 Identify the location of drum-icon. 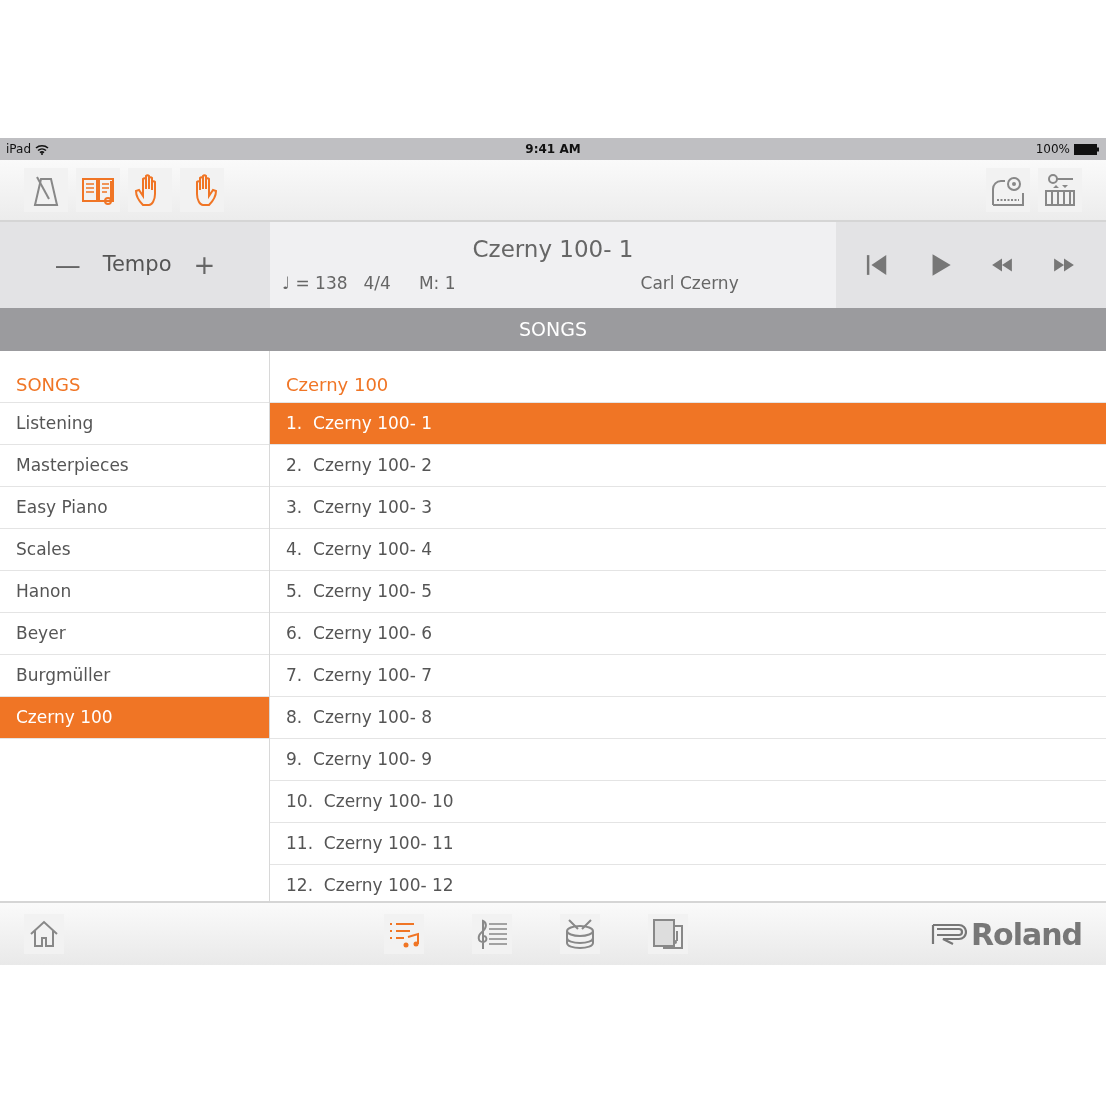
(580, 934).